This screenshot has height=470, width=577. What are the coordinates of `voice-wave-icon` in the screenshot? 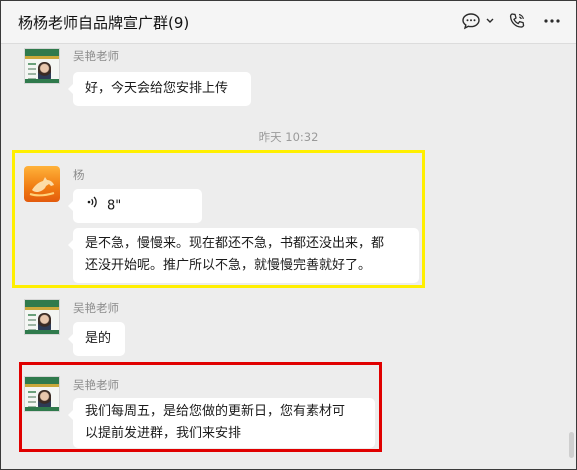 It's located at (93, 206).